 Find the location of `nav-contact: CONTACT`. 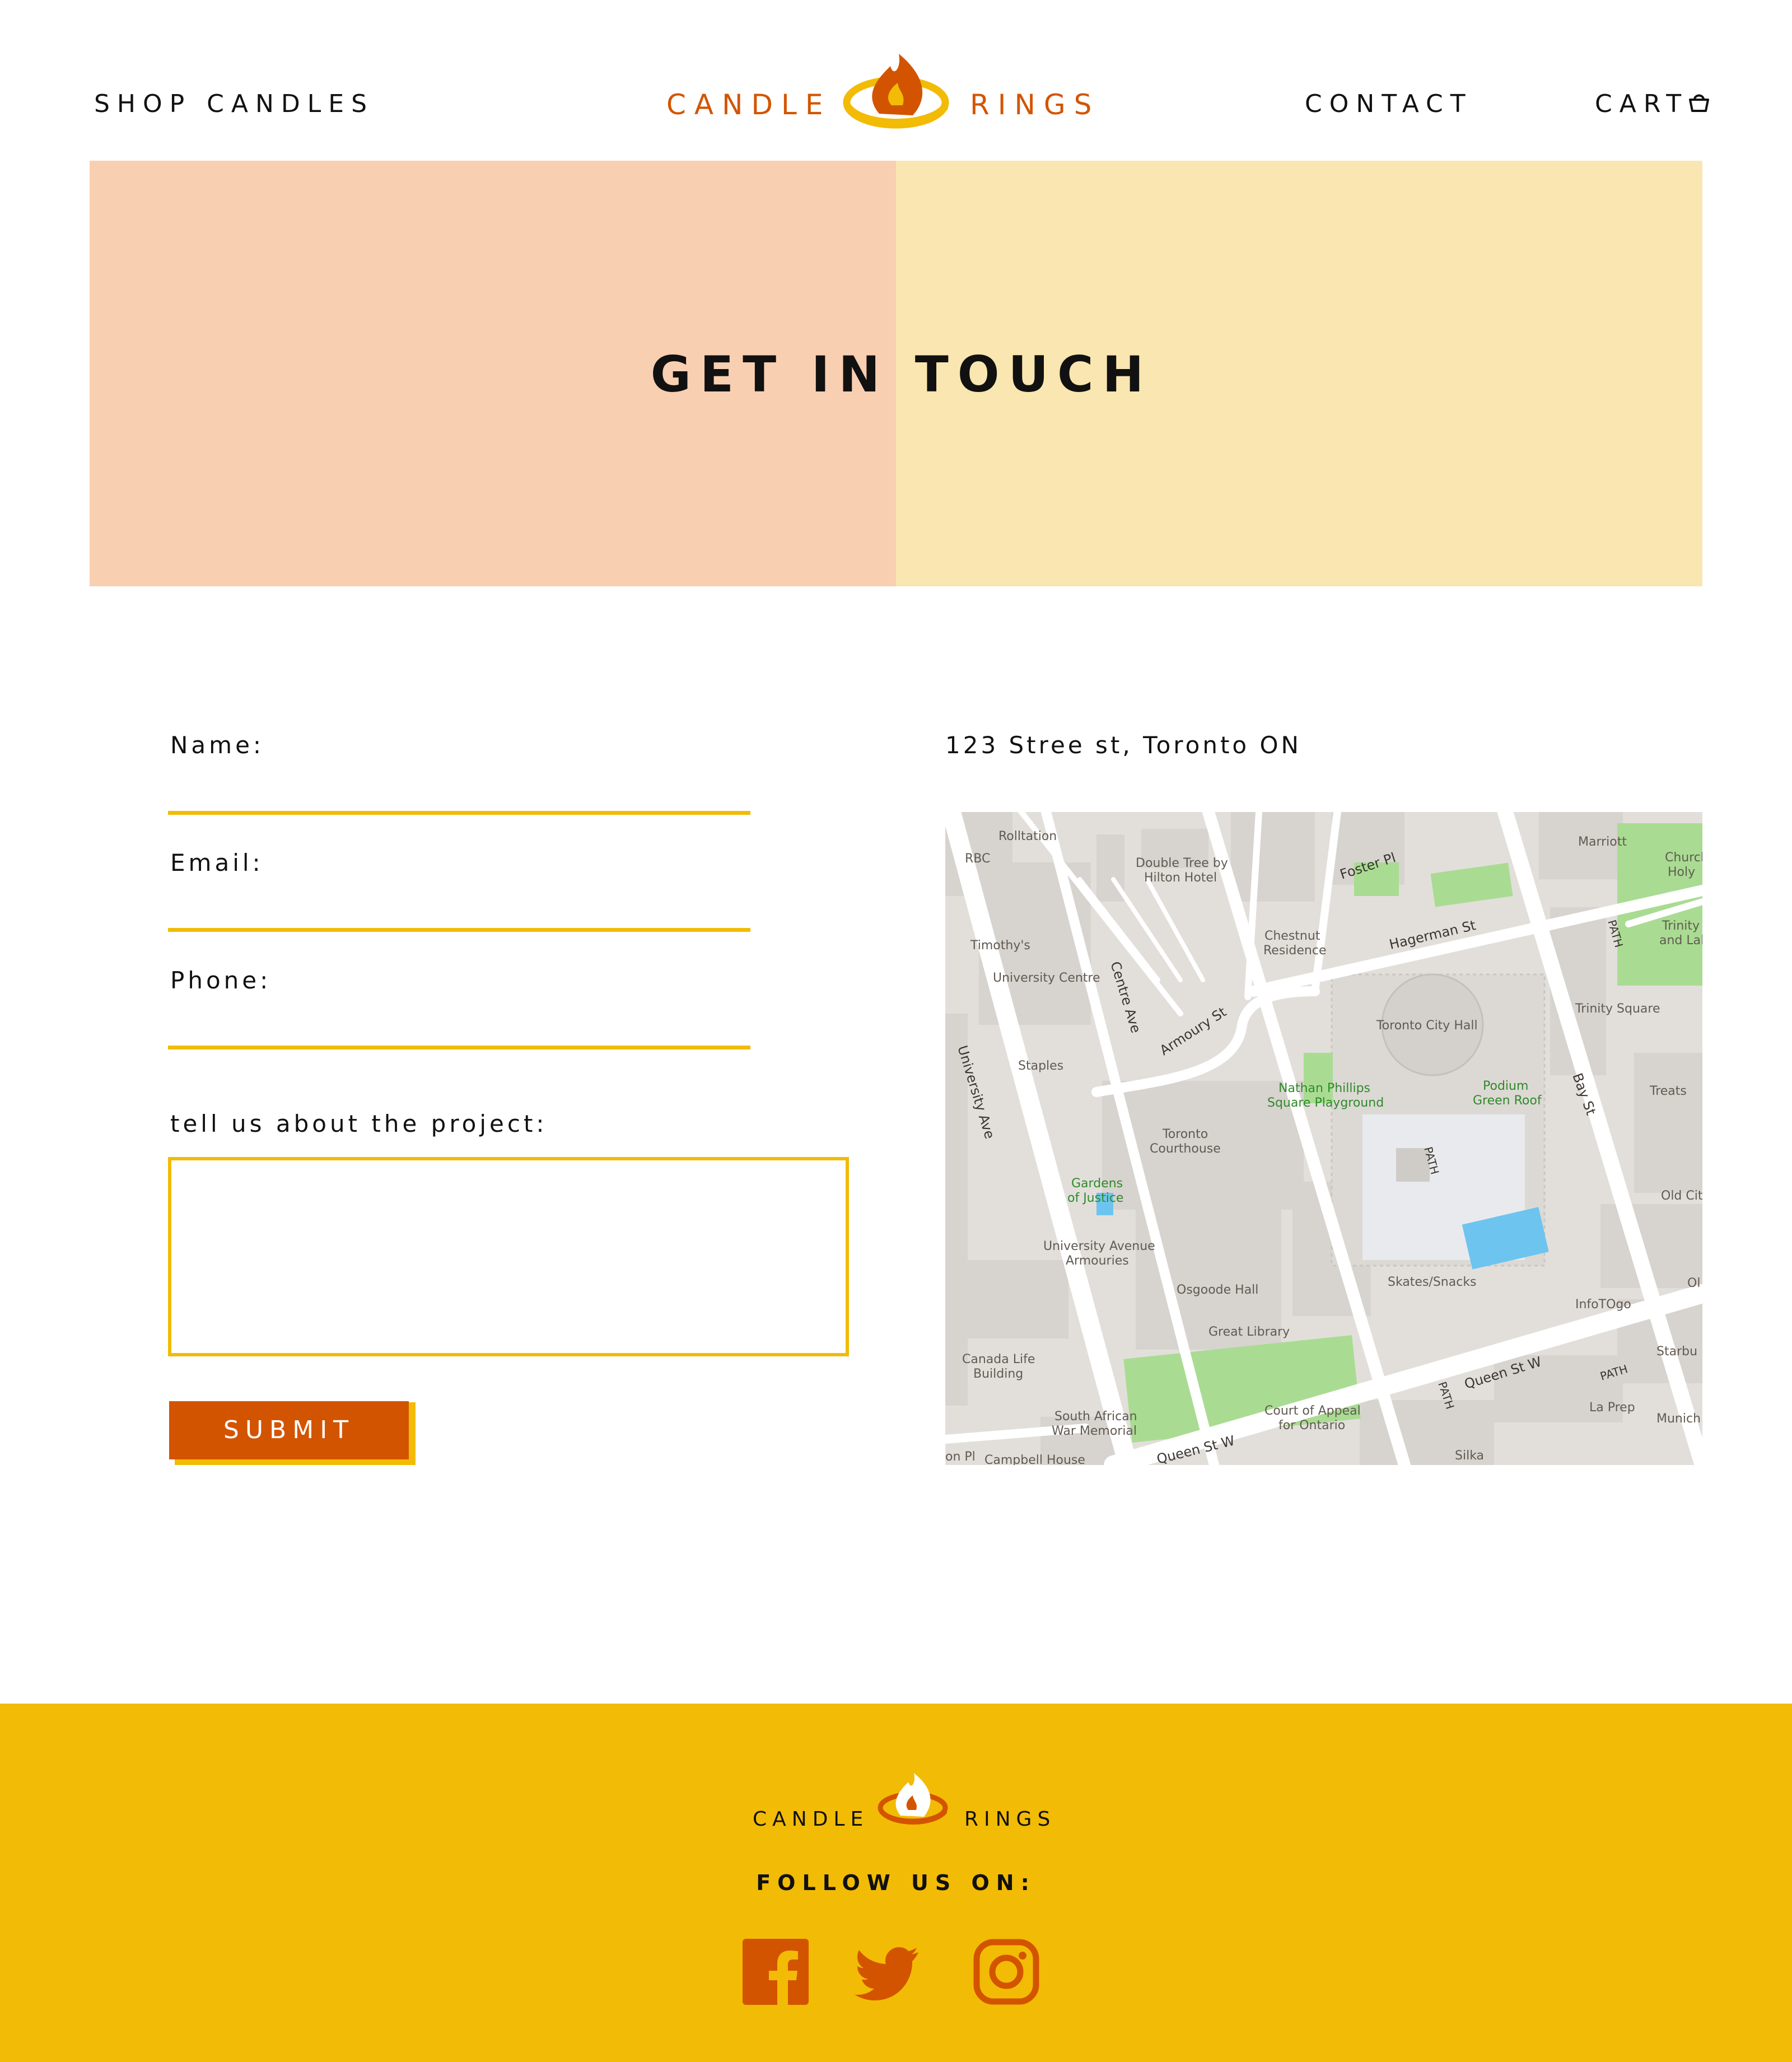

nav-contact: CONTACT is located at coordinates (1389, 104).